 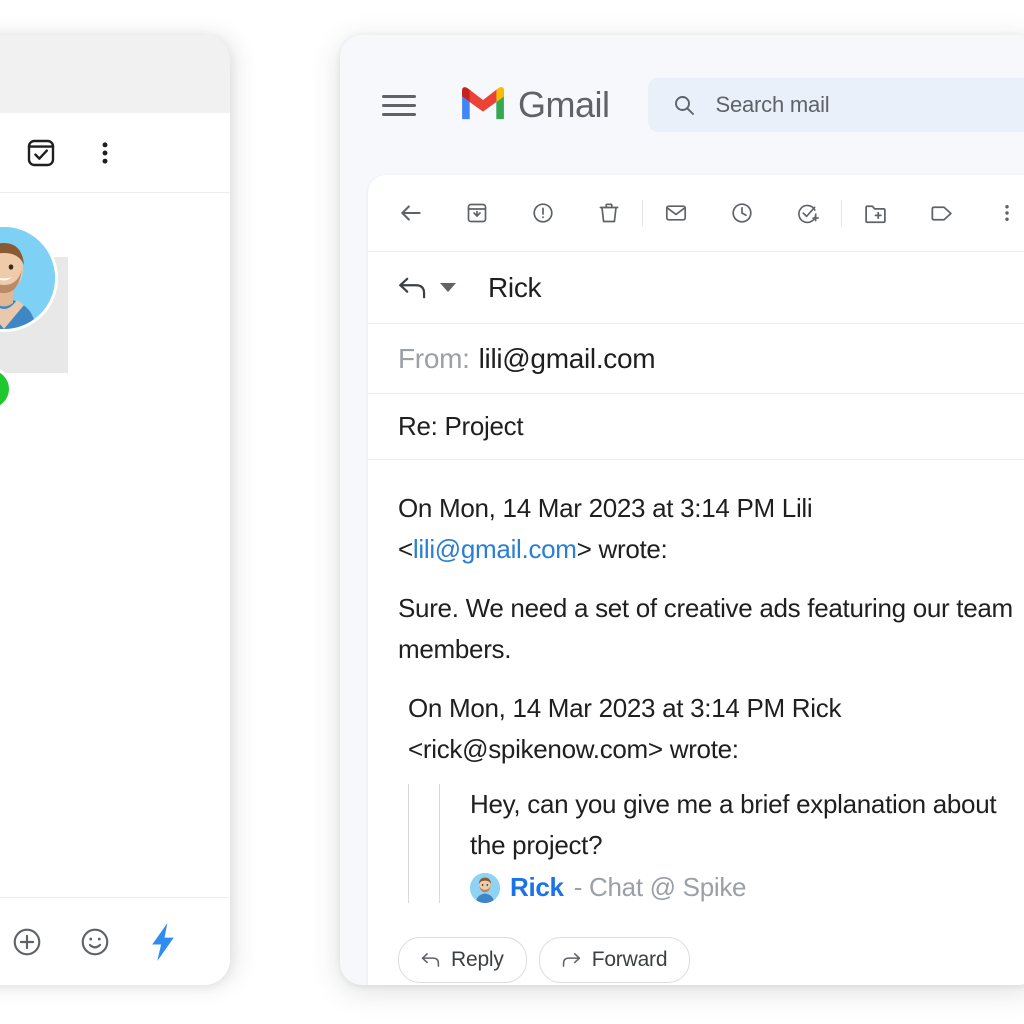 What do you see at coordinates (941, 213) in the screenshot?
I see `label-icon` at bounding box center [941, 213].